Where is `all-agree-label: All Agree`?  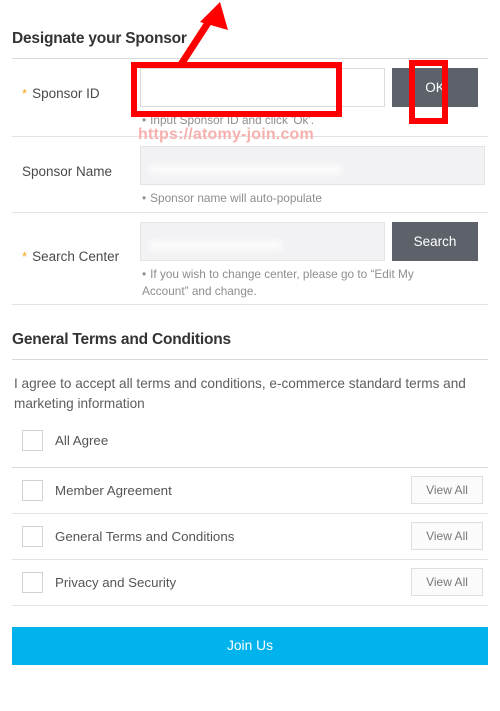
all-agree-label: All Agree is located at coordinates (82, 441).